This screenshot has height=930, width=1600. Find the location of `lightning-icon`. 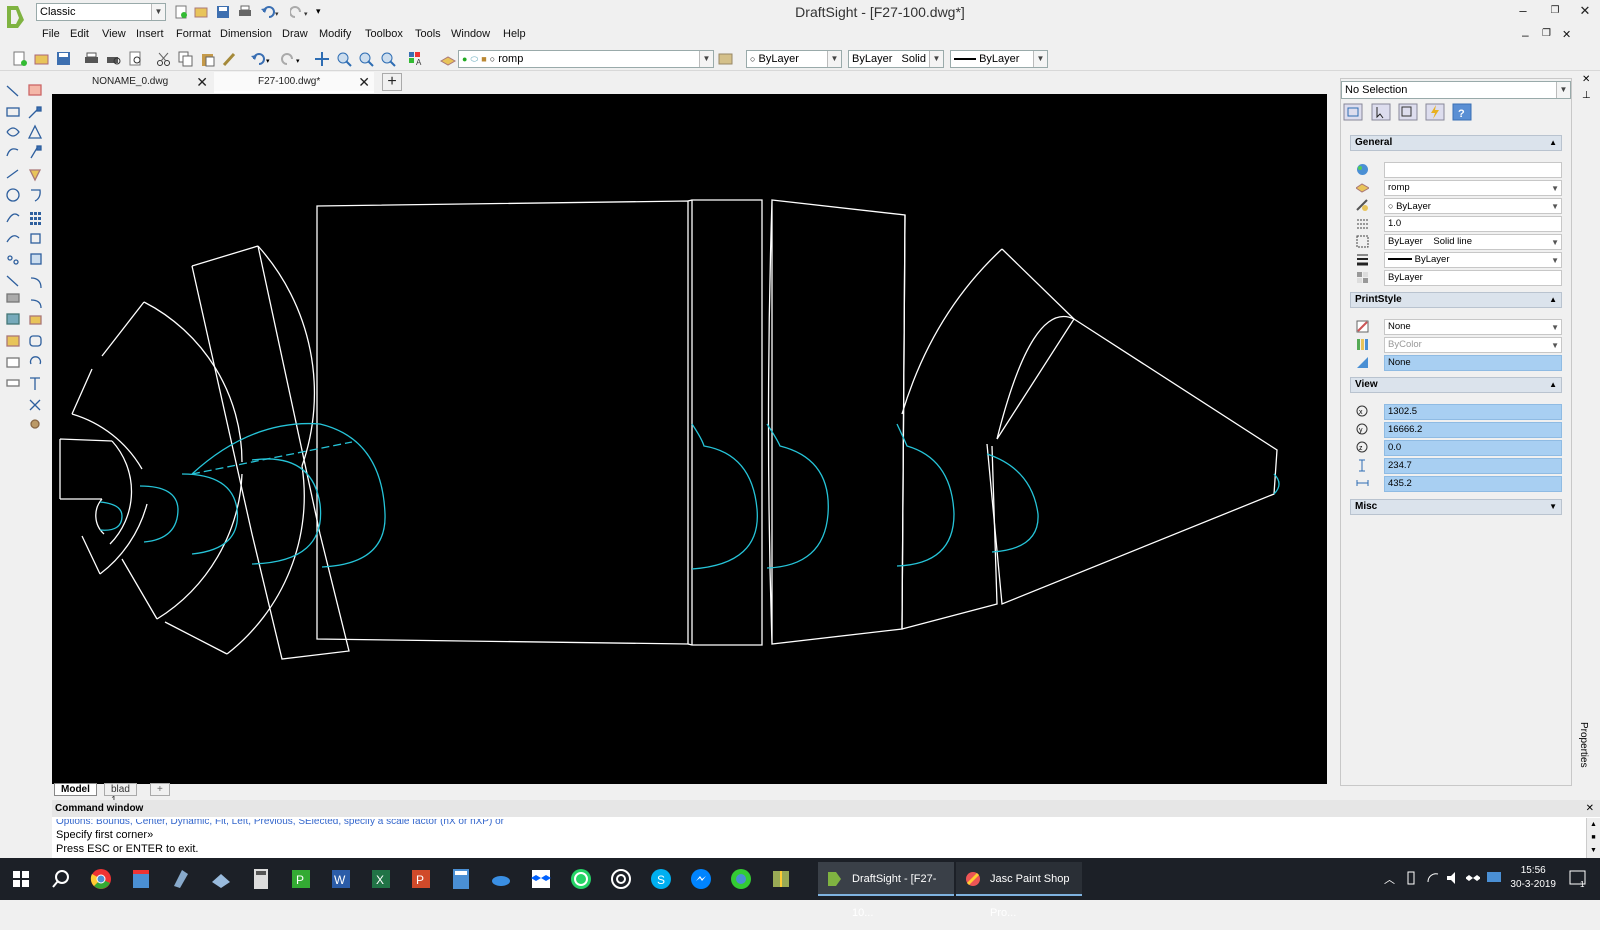

lightning-icon is located at coordinates (1435, 112).